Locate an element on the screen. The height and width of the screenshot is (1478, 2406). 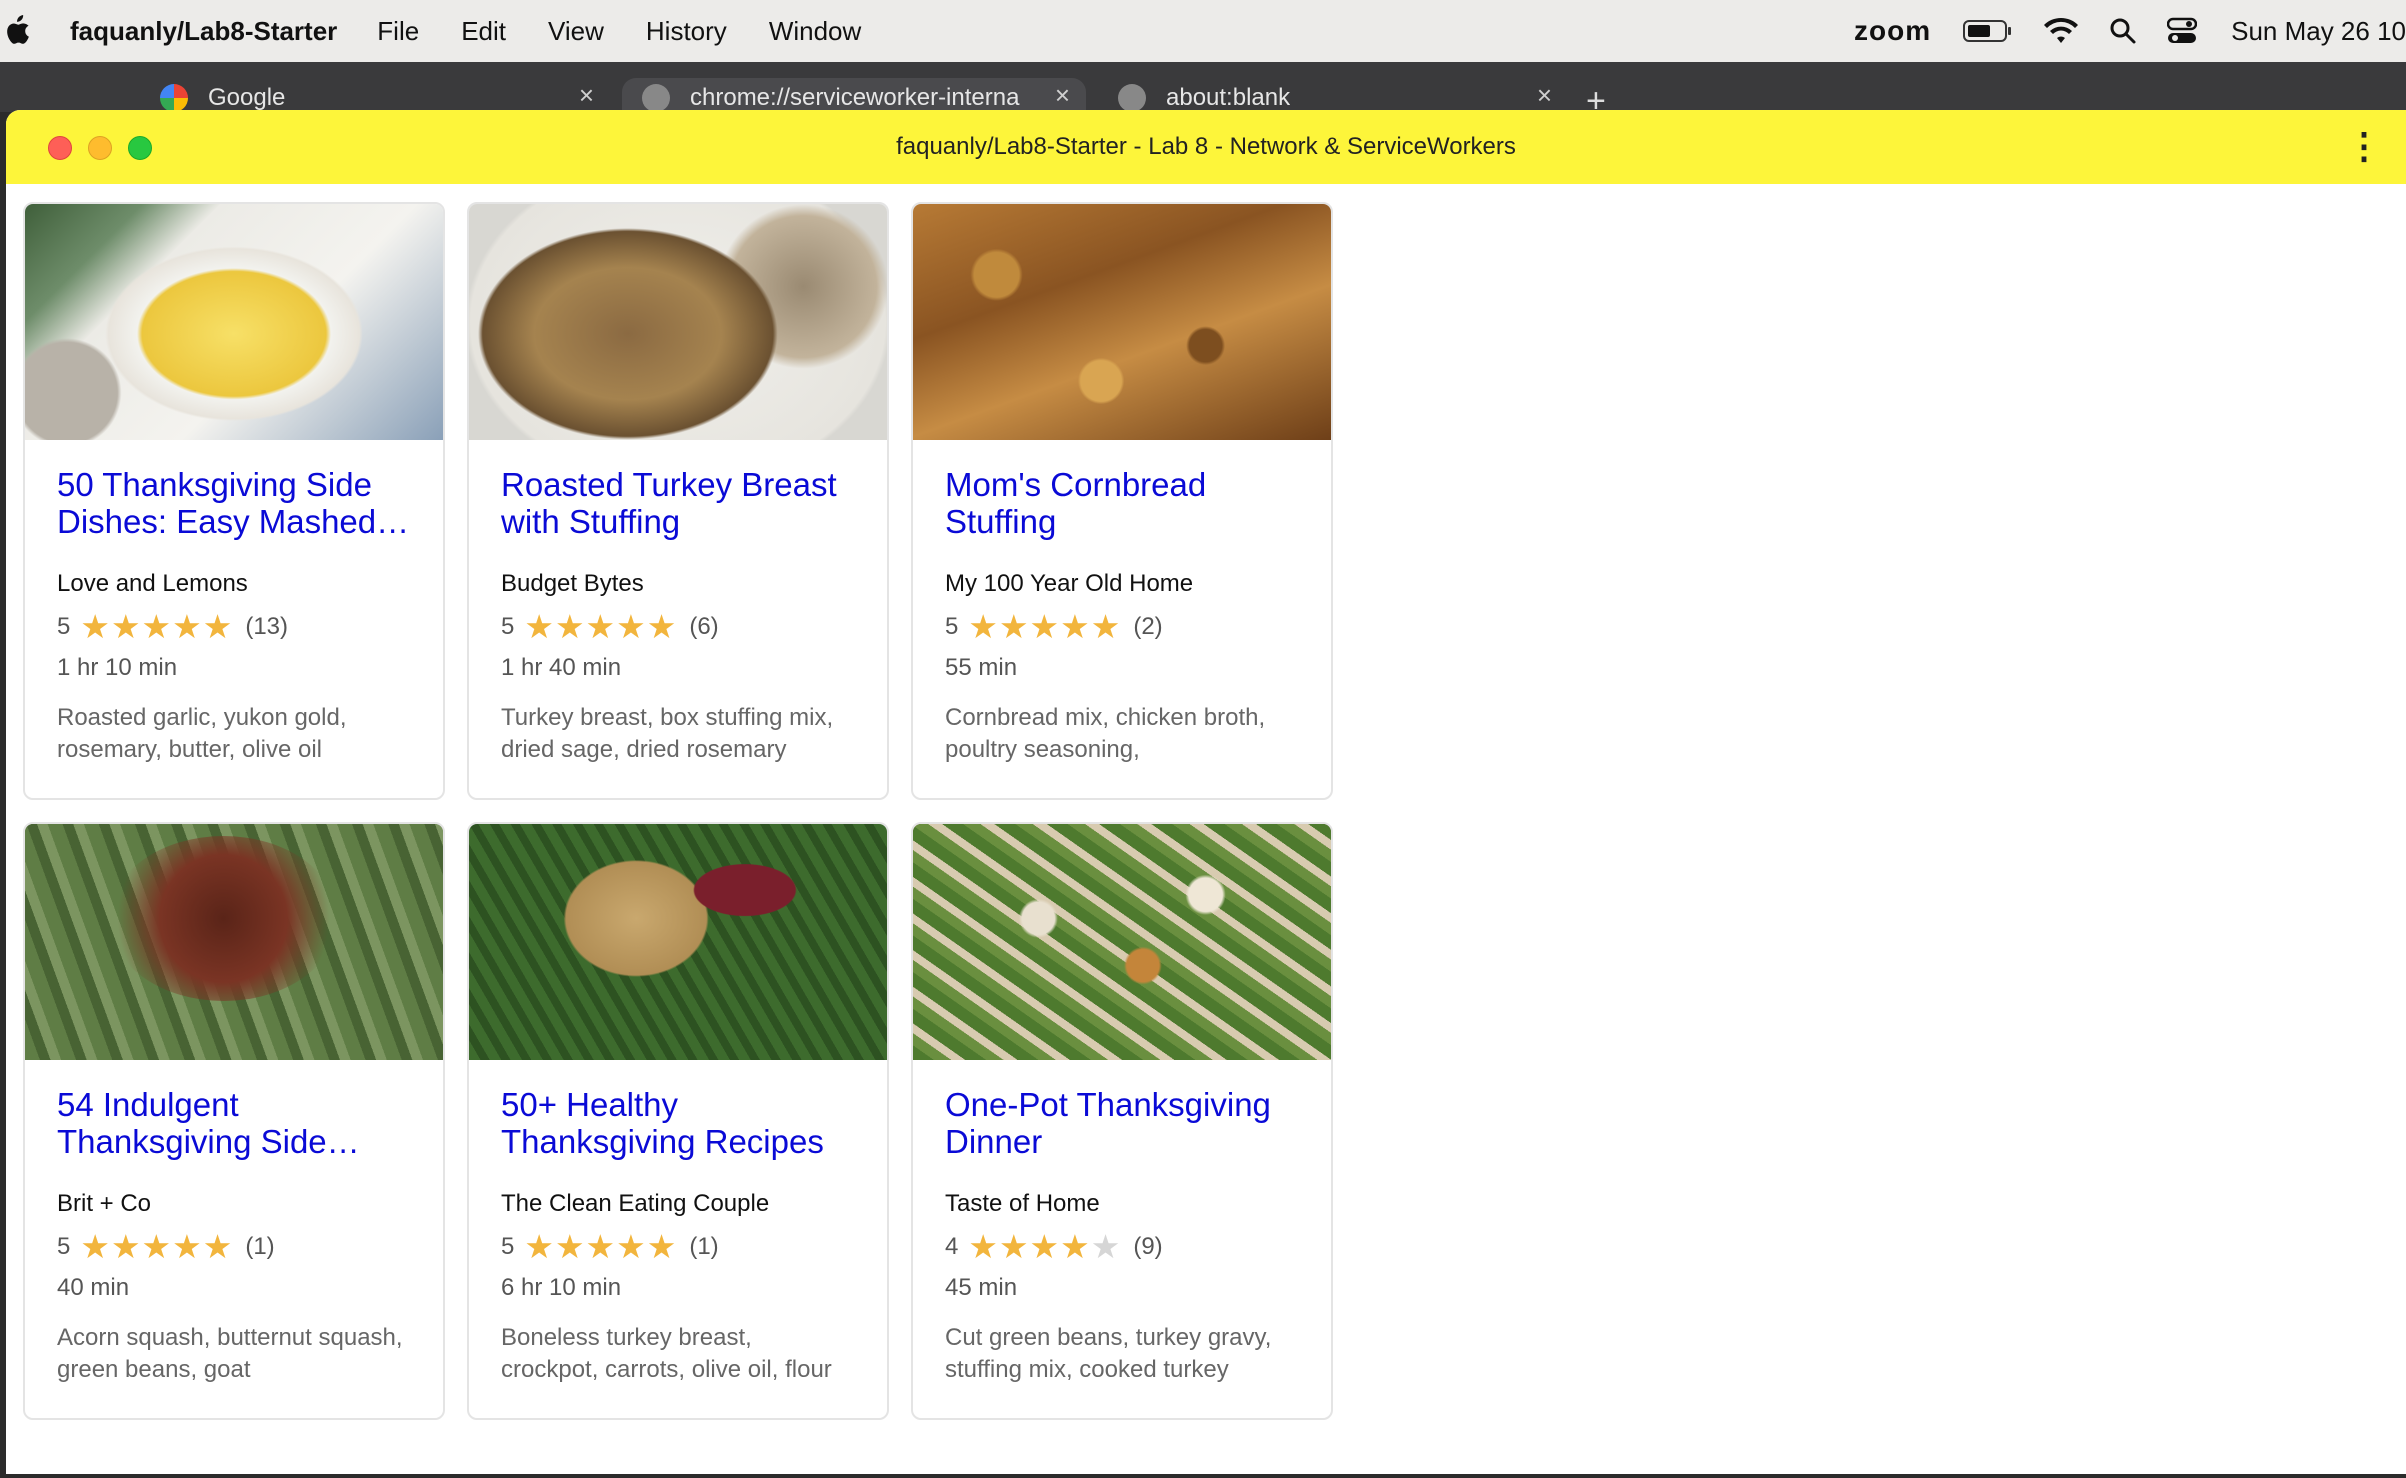
rating-value: 4 is located at coordinates (952, 1246).